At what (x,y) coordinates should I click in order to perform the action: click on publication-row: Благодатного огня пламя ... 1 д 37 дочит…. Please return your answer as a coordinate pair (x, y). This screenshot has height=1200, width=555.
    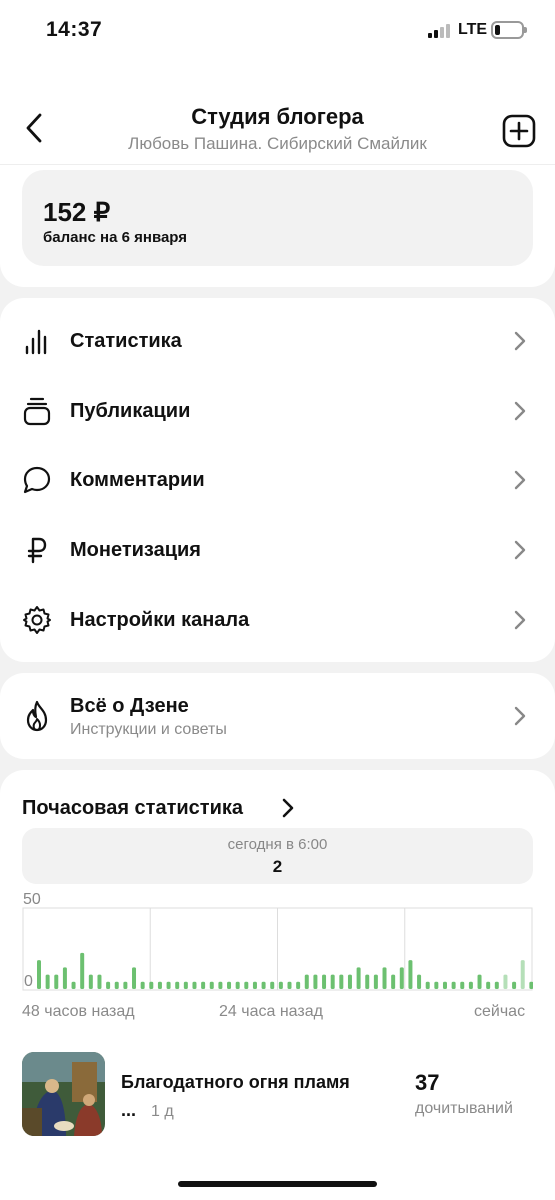
    Looking at the image, I should click on (277, 1095).